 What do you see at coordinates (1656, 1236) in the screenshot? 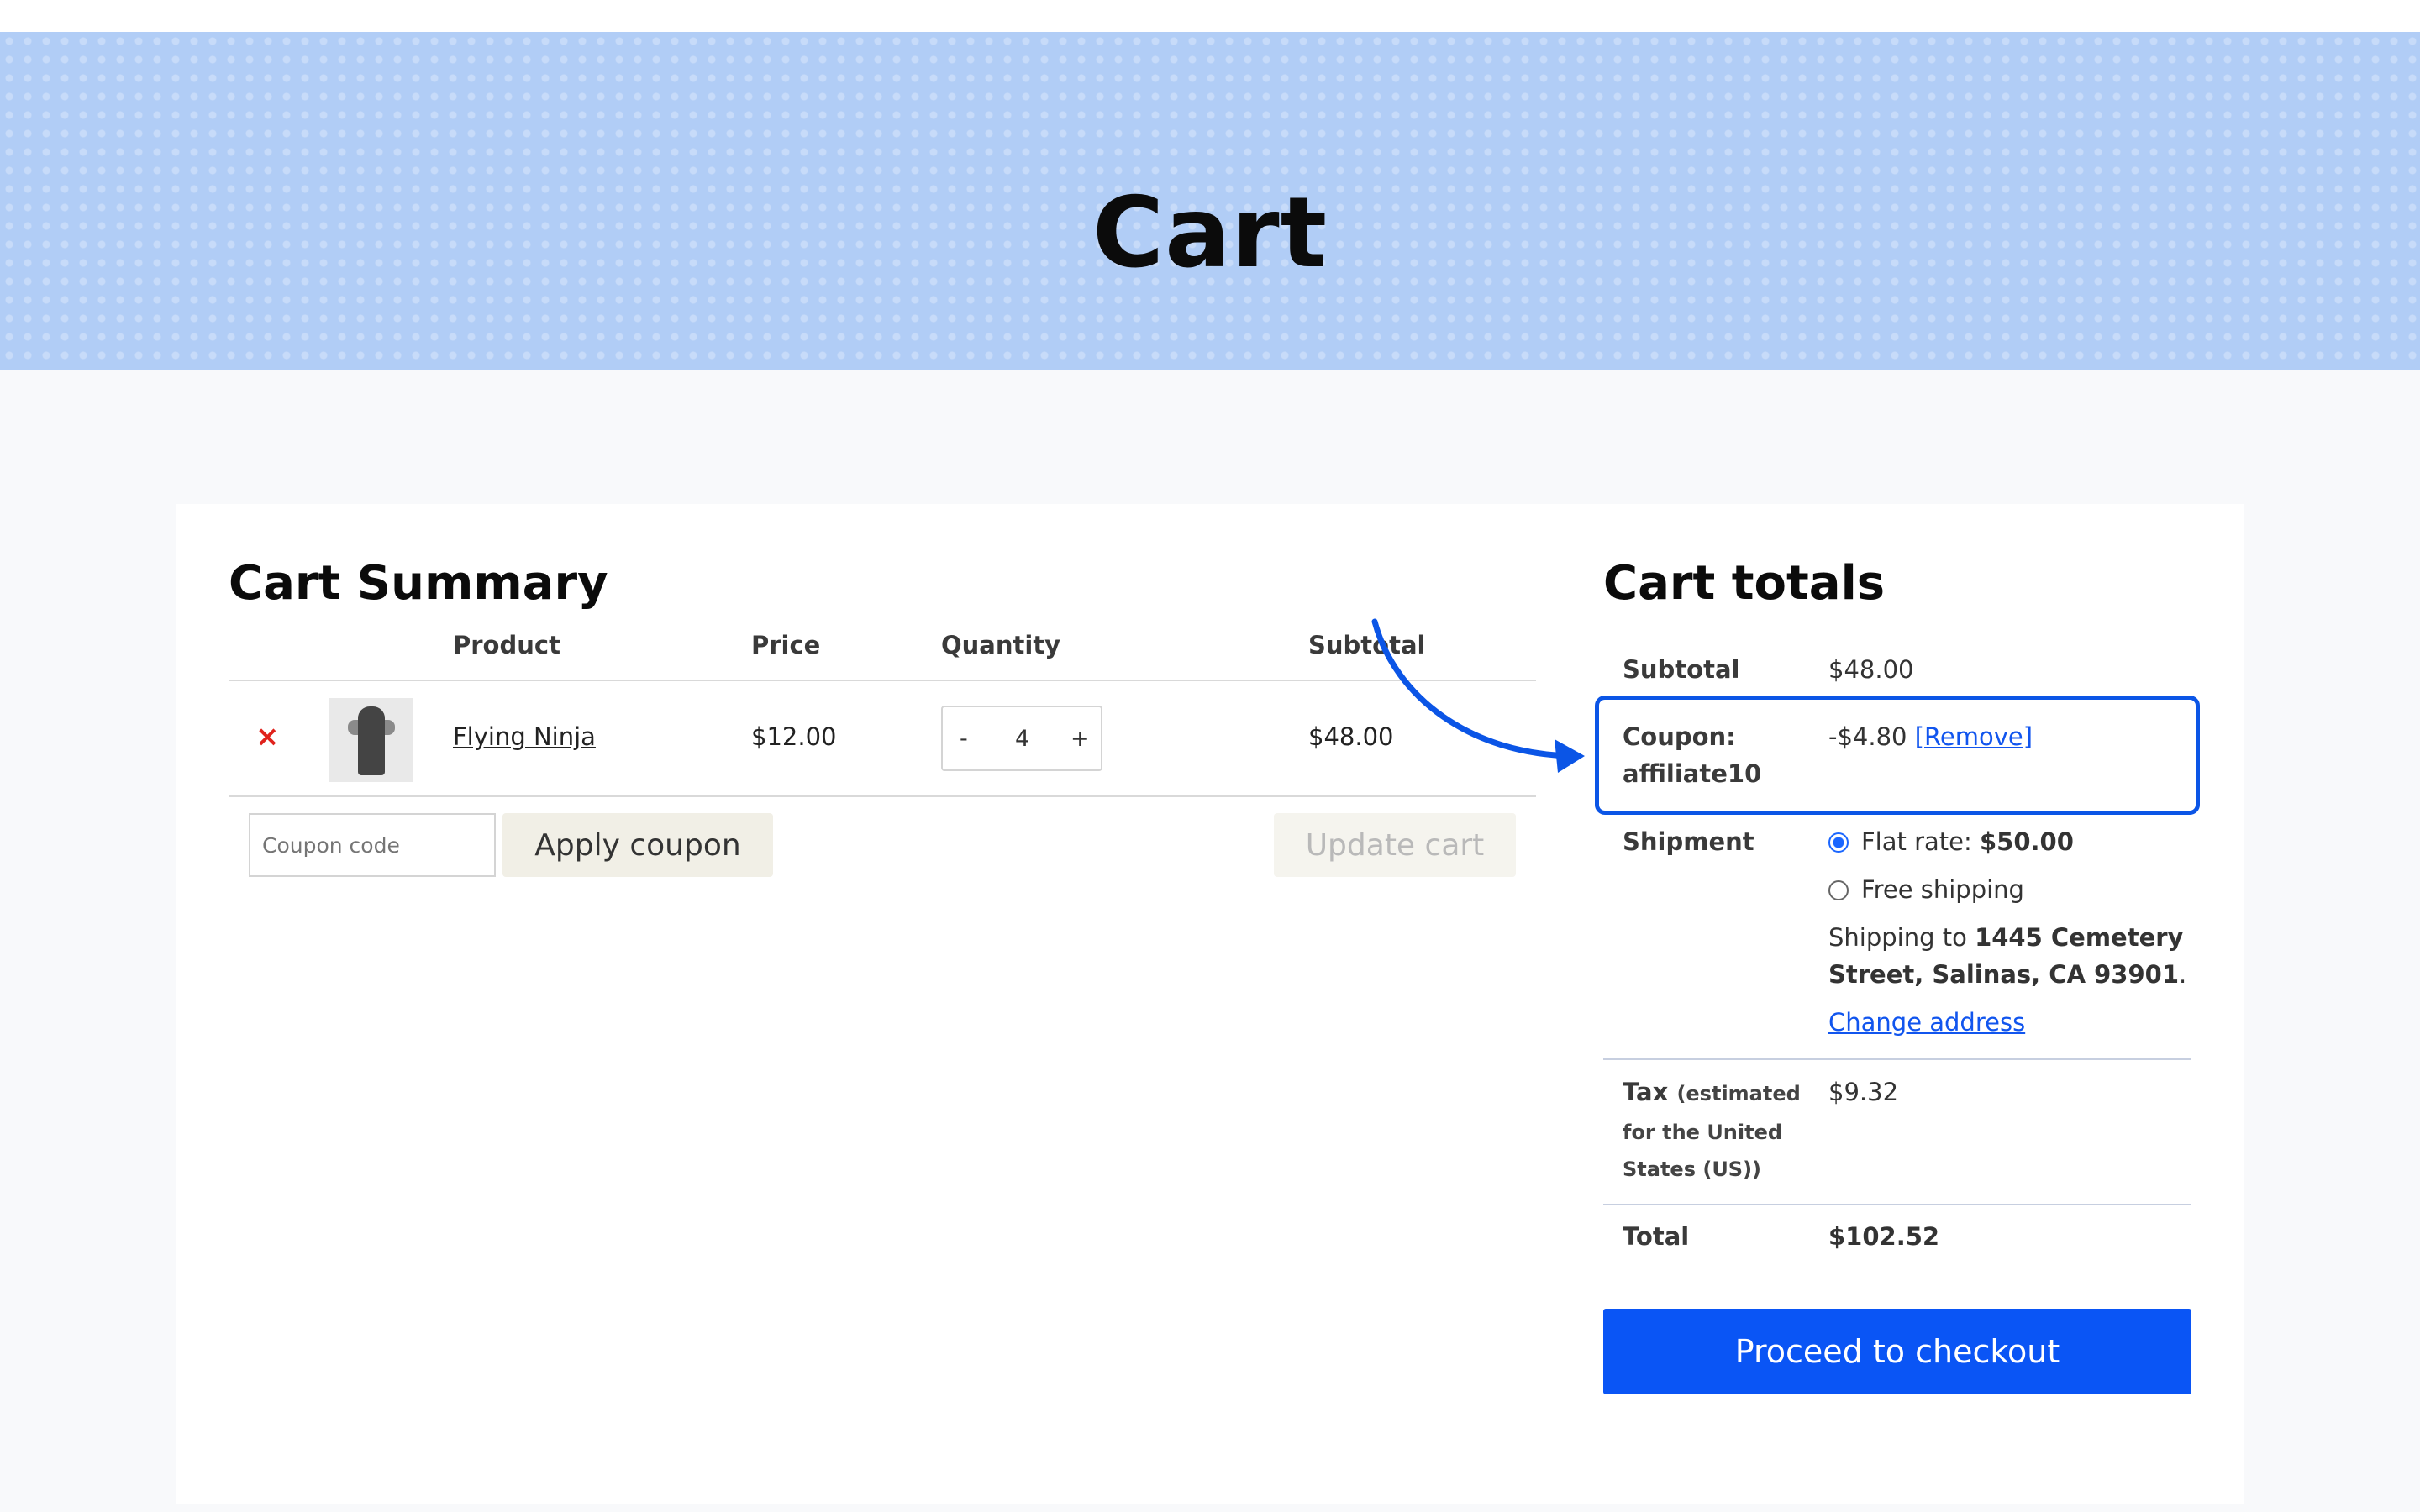
I see `total-label: Total` at bounding box center [1656, 1236].